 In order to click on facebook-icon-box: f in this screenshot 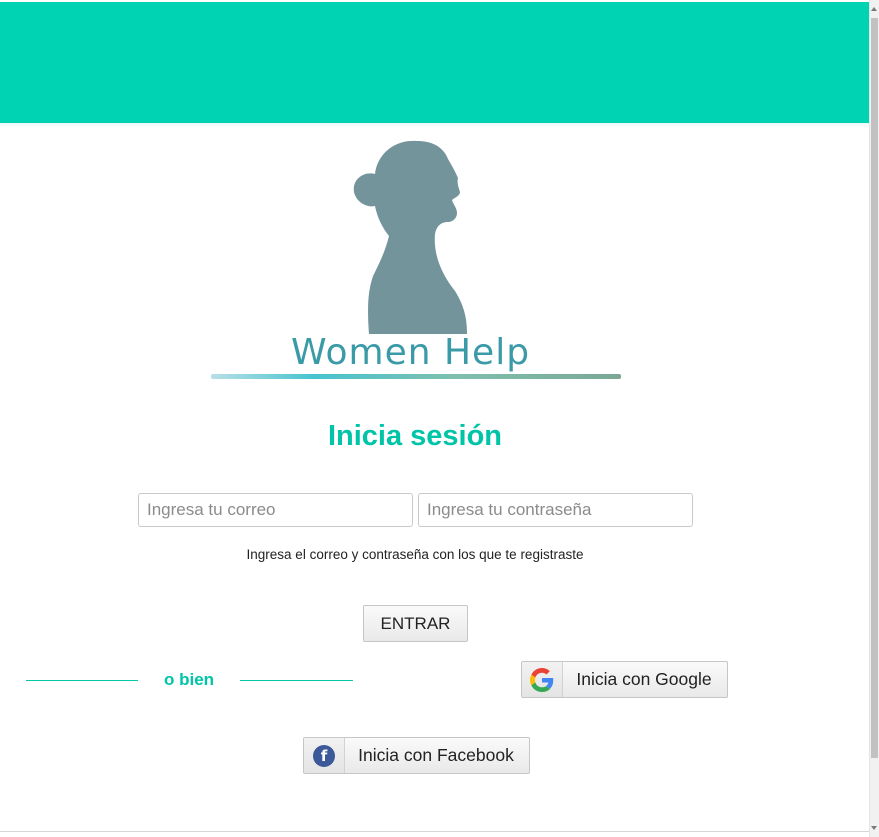, I will do `click(324, 755)`.